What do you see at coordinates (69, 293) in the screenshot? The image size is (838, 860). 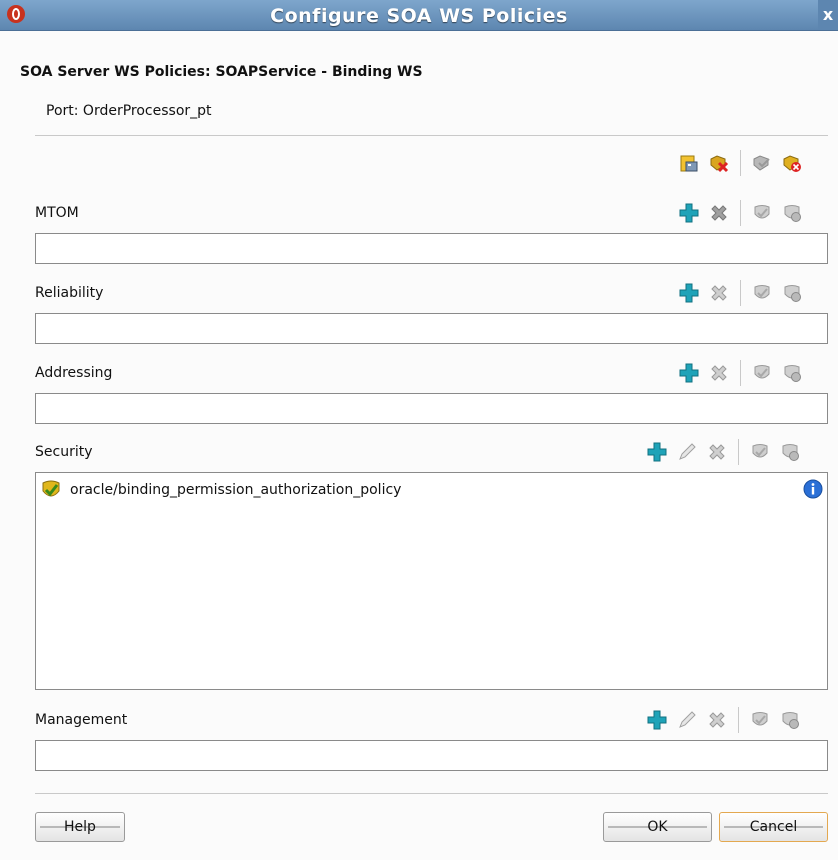 I see `reliability-label: Reliability` at bounding box center [69, 293].